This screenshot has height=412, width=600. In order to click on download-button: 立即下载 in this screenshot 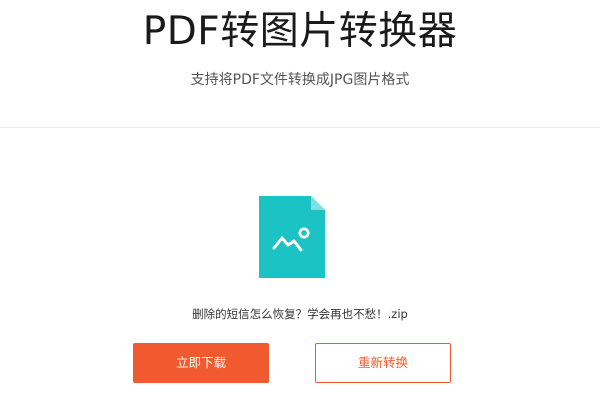, I will do `click(201, 363)`.